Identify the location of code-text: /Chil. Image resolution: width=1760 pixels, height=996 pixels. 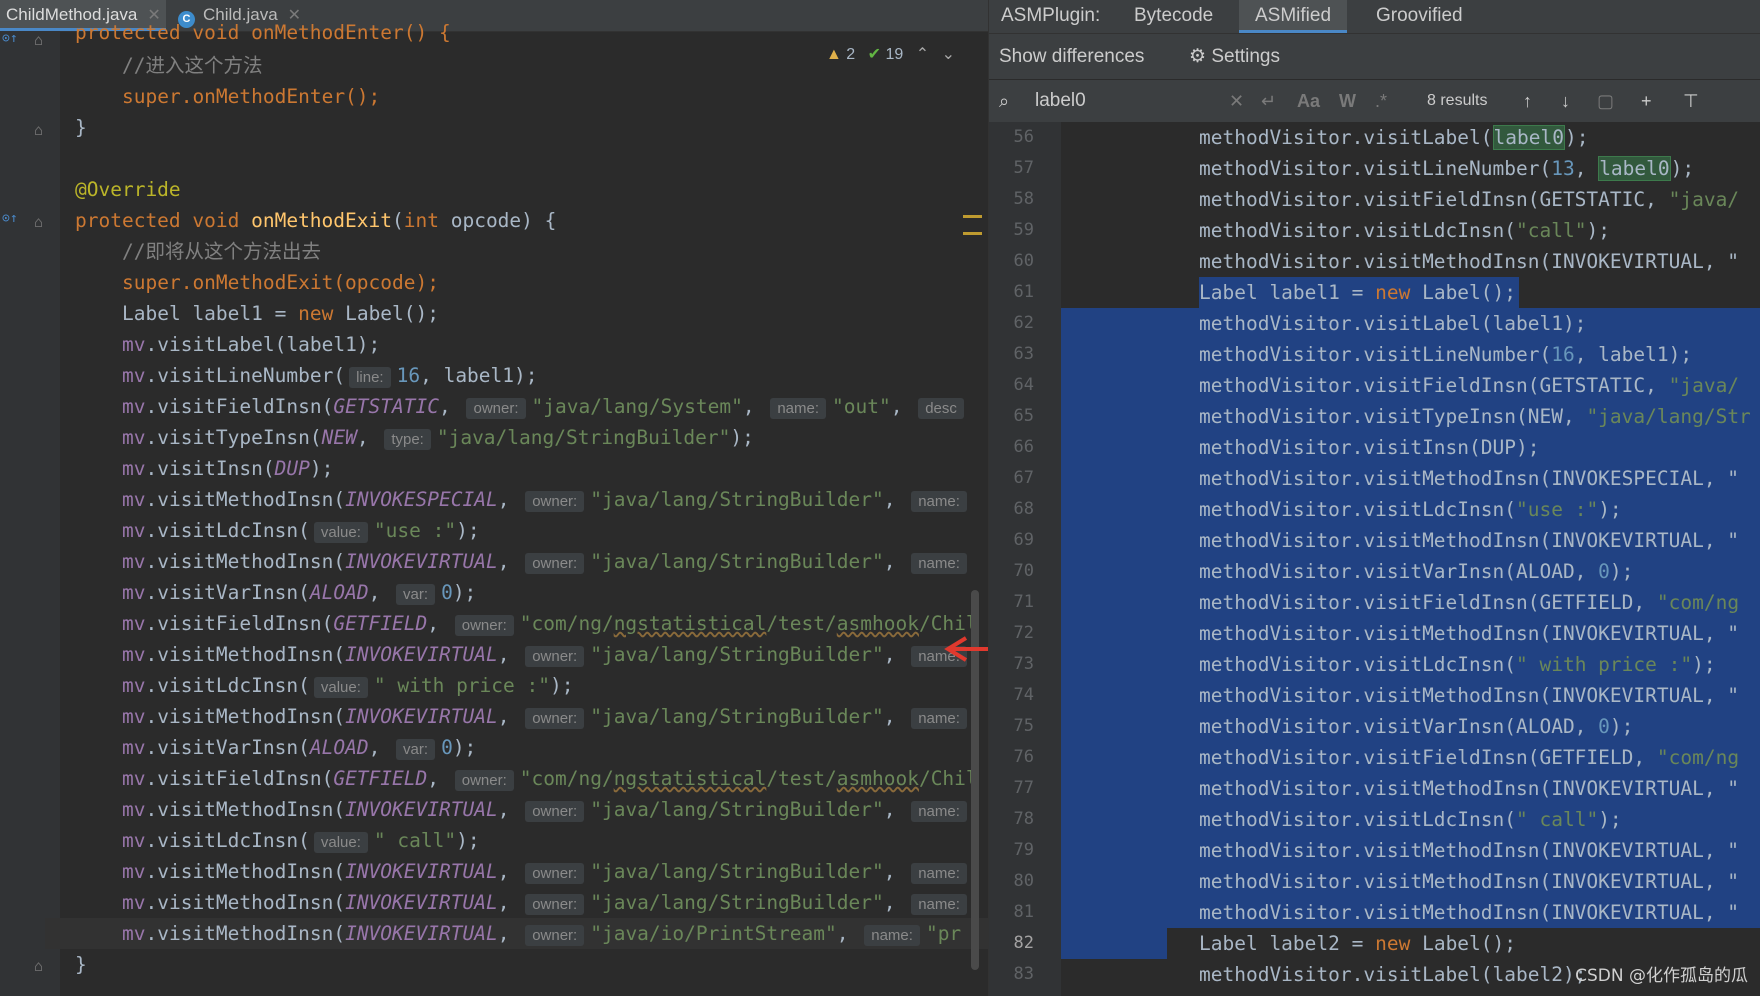
(948, 778).